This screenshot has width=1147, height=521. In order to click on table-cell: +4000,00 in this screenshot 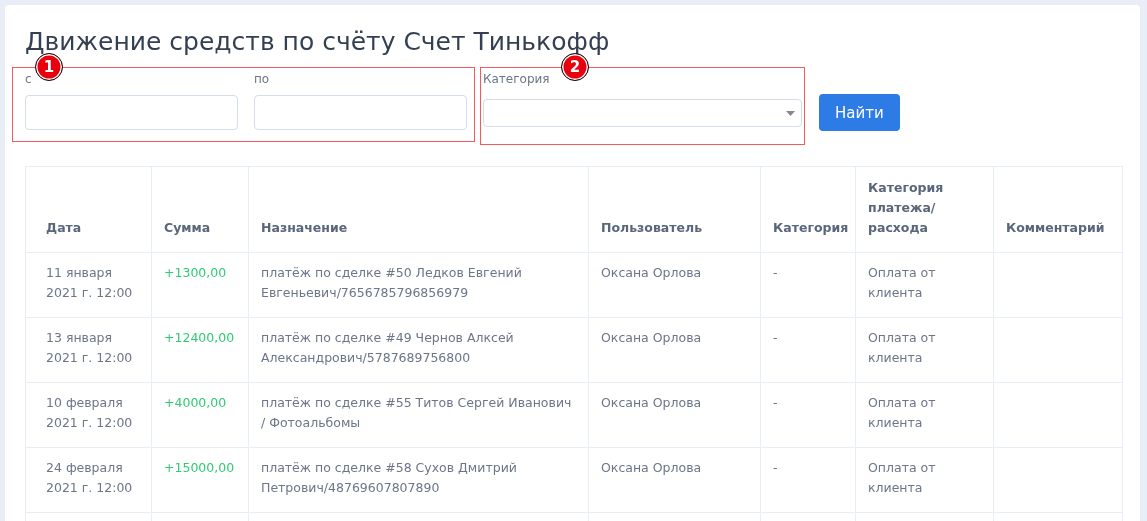, I will do `click(200, 415)`.